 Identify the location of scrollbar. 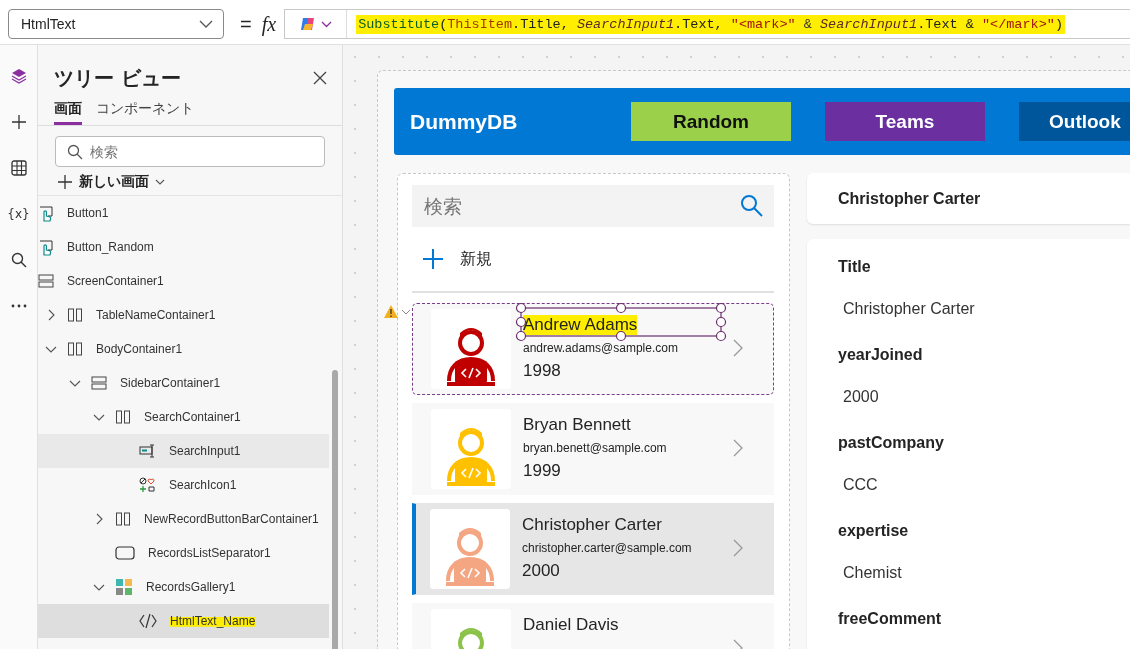
(335, 509).